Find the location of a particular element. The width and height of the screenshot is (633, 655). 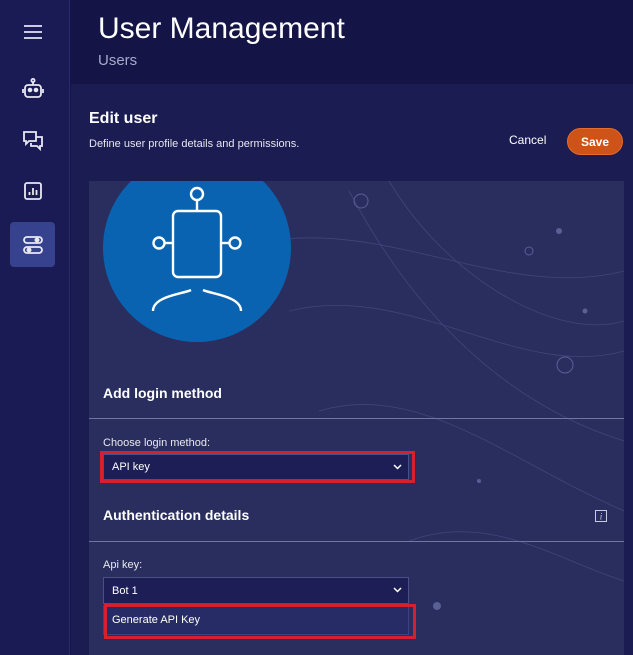

sidebar-item-analytics is located at coordinates (32, 190).